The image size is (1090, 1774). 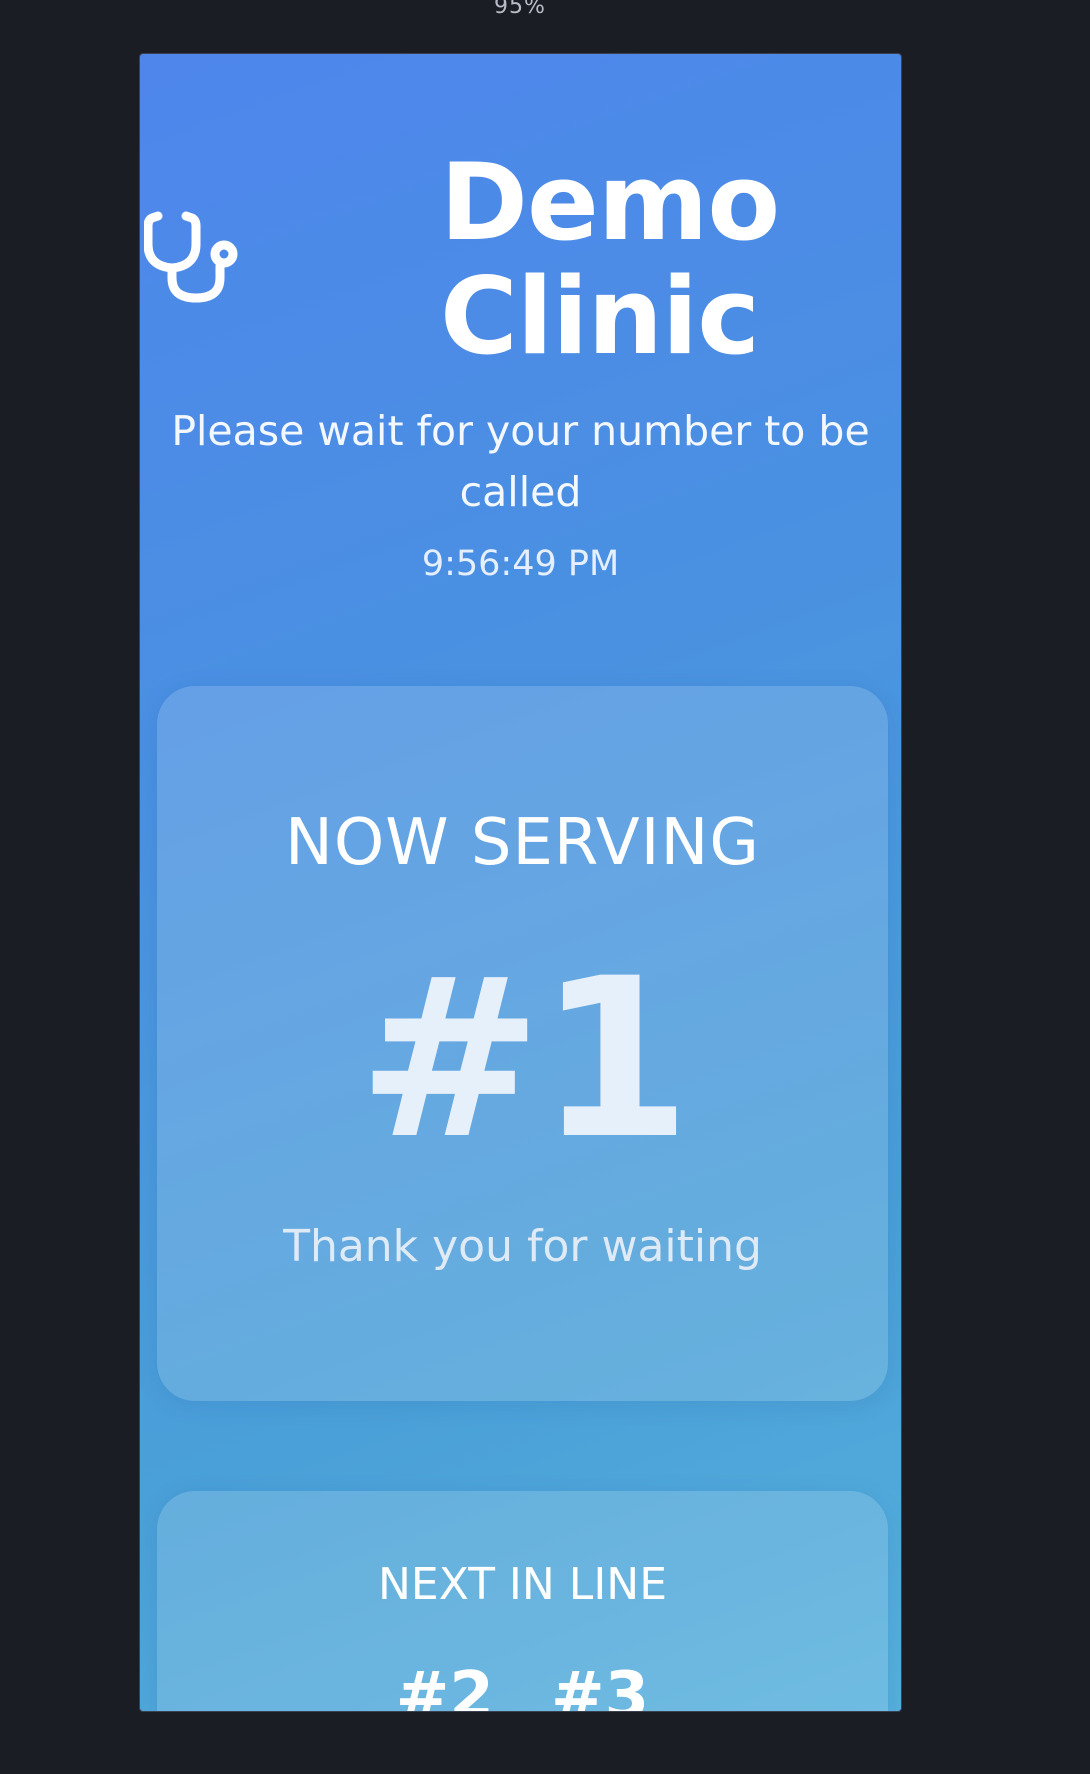 What do you see at coordinates (444, 1685) in the screenshot?
I see `queue-number: #2` at bounding box center [444, 1685].